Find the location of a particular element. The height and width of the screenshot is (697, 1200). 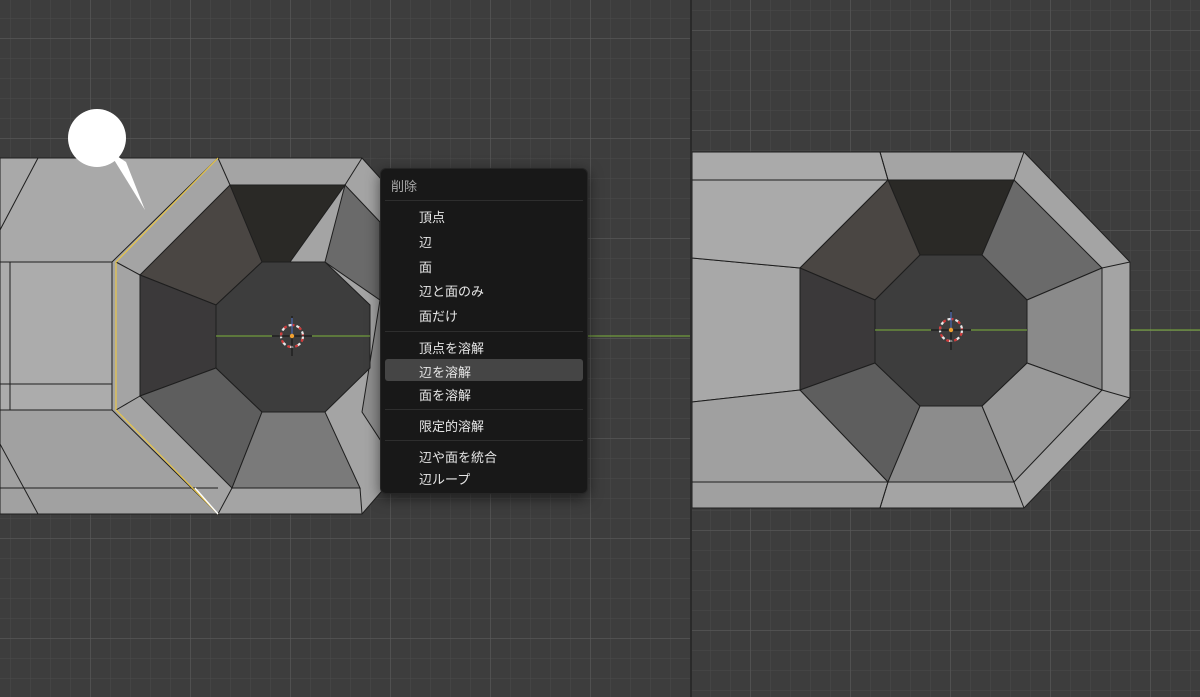

menu-item-label: 頂点を溶解 is located at coordinates (452, 349).